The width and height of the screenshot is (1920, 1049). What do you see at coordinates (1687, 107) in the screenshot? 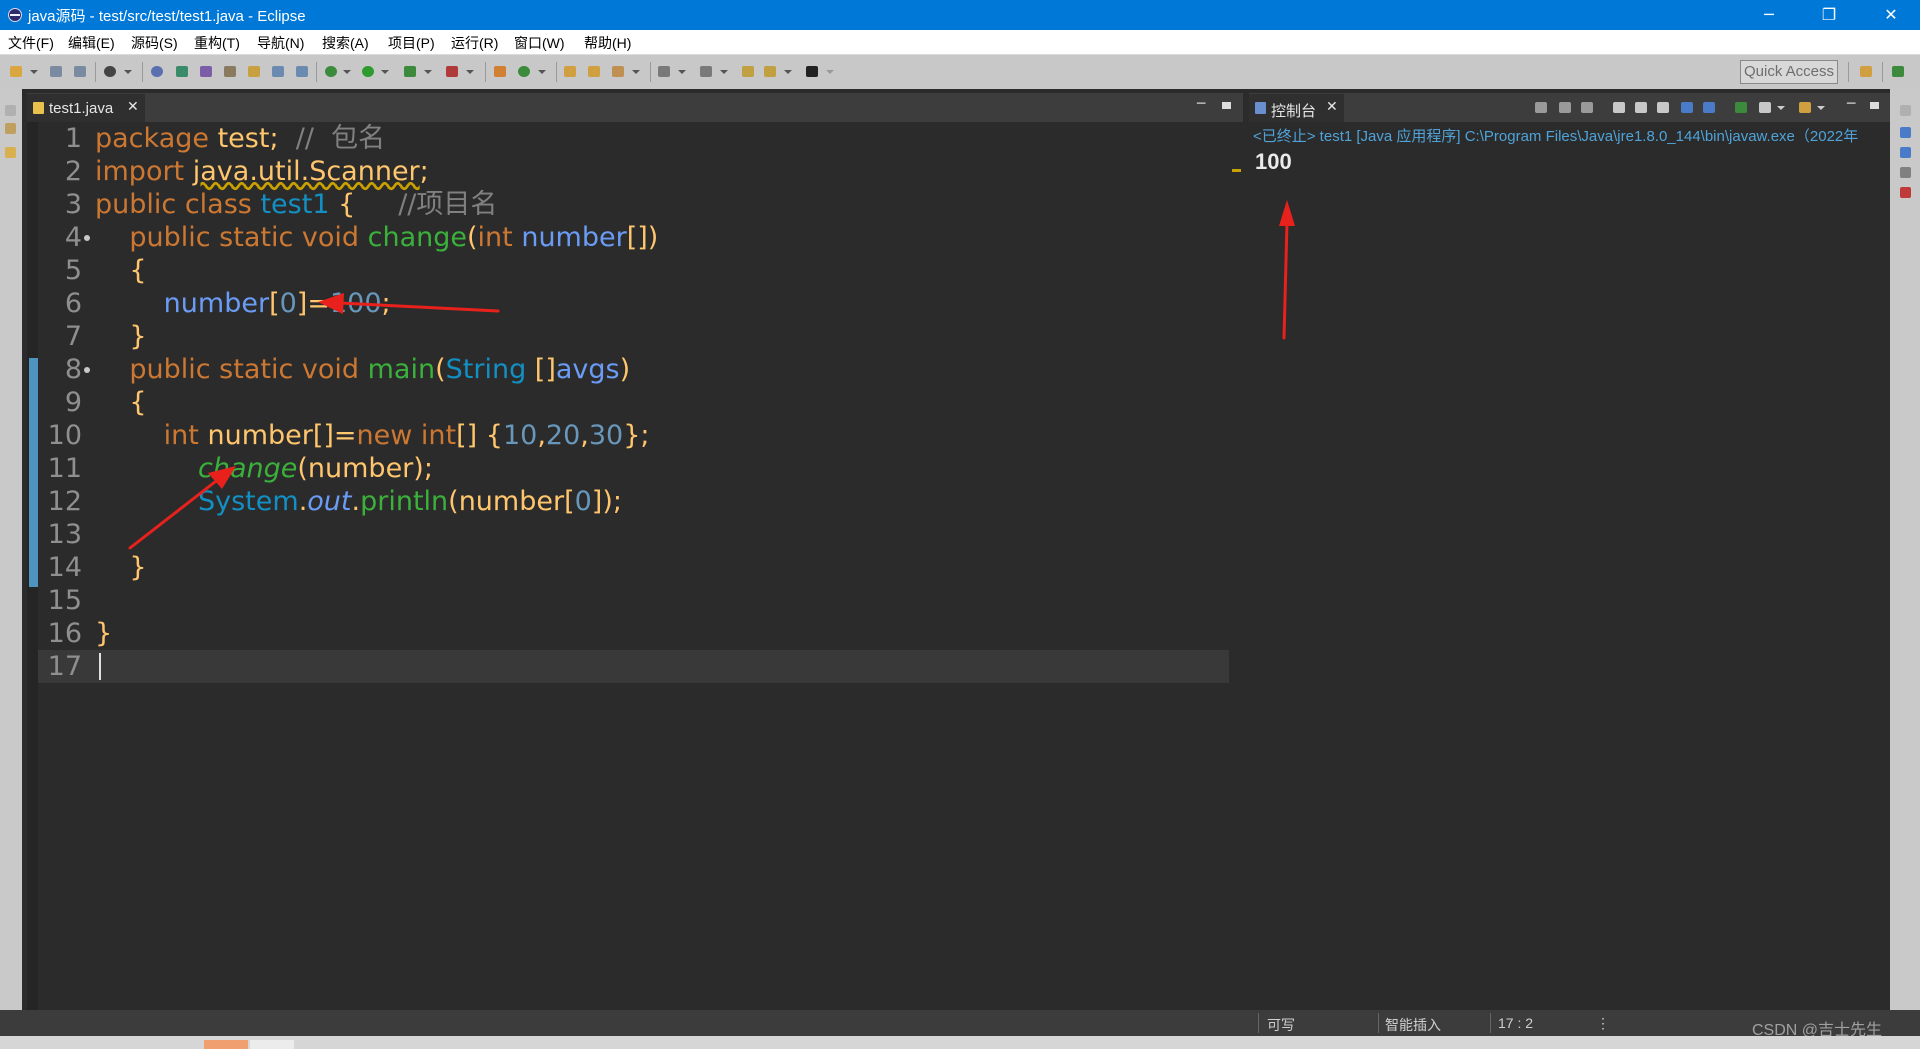
I see `show-on-output-icon` at bounding box center [1687, 107].